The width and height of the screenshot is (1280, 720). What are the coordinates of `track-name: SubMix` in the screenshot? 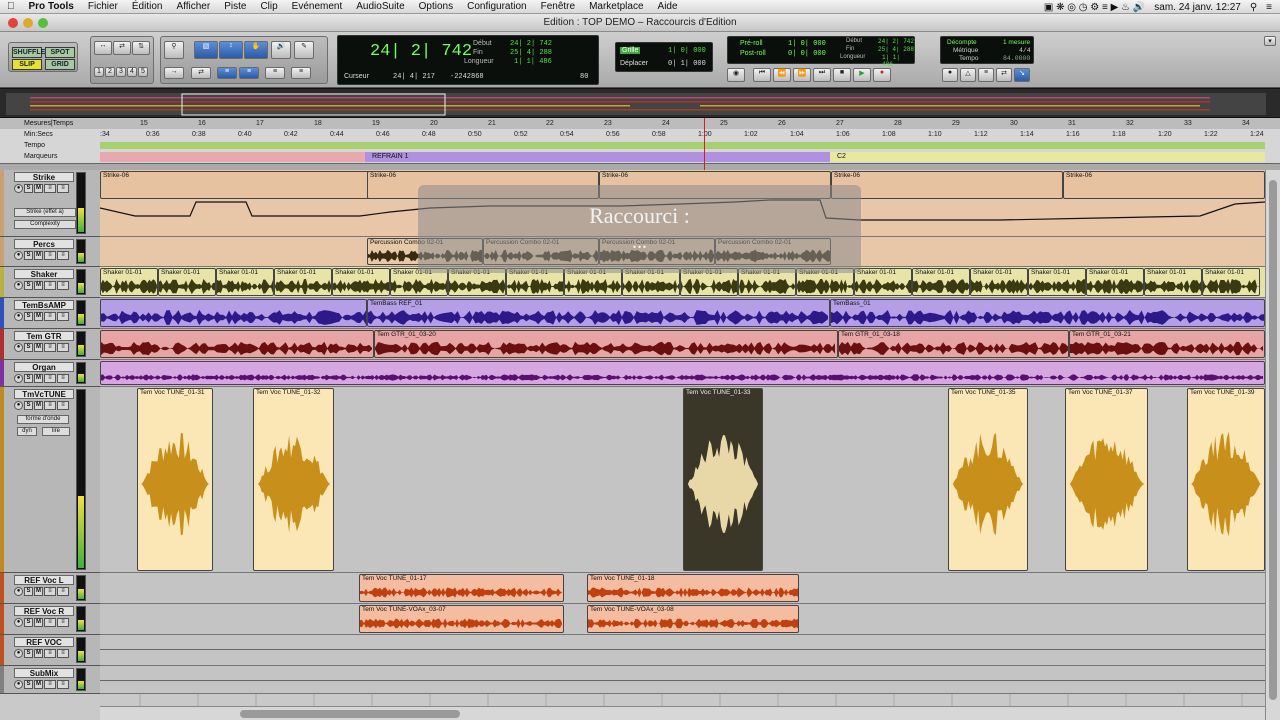 It's located at (44, 673).